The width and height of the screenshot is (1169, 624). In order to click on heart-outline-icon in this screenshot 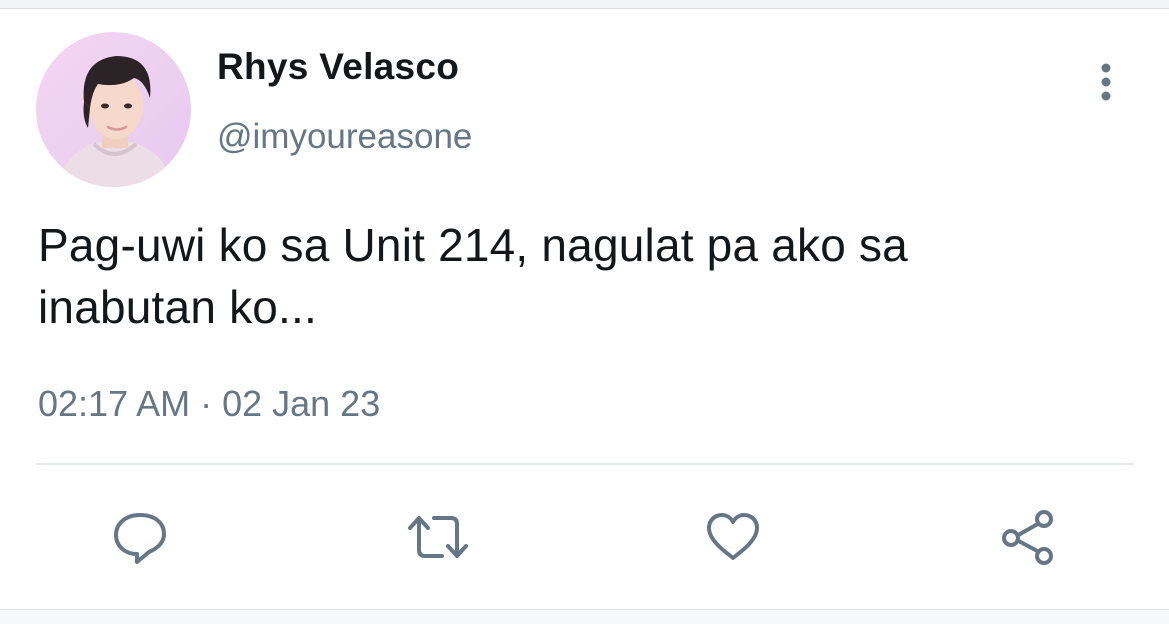, I will do `click(733, 536)`.